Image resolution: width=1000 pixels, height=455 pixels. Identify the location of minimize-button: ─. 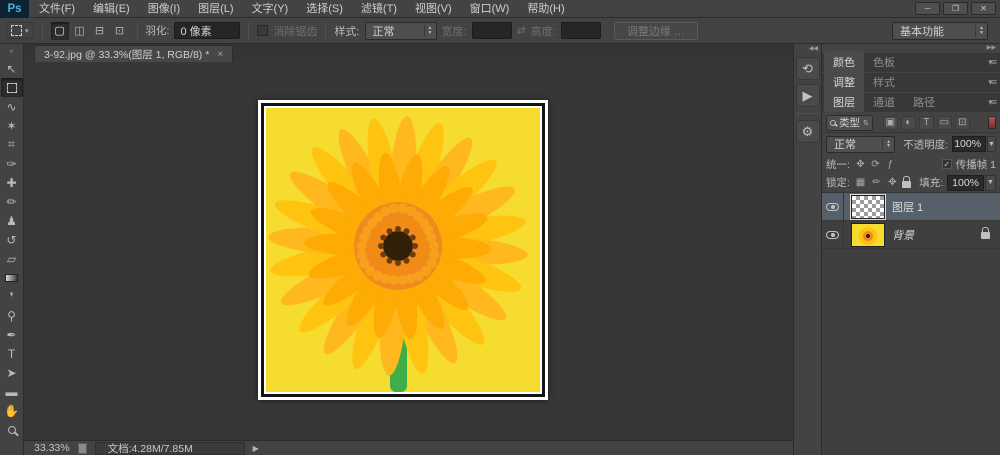
(927, 8).